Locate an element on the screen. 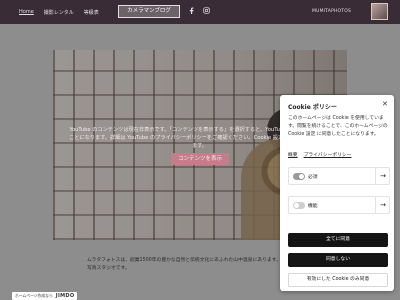 Image resolution: width=400 pixels, height=300 pixels. main-nav: Home 撮影レンタル 等級表 is located at coordinates (59, 12).